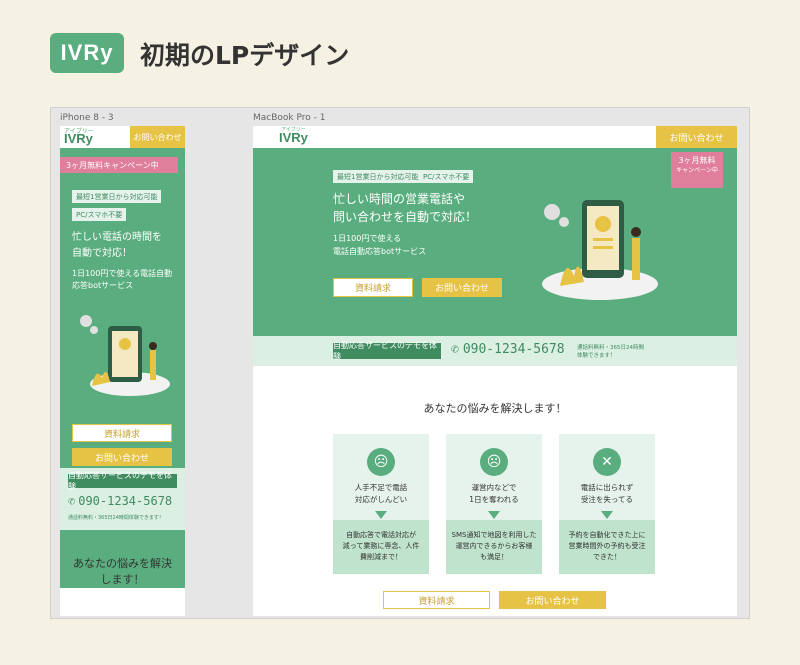 The width and height of the screenshot is (800, 665). What do you see at coordinates (87, 118) in the screenshot?
I see `mobile-frame-label: iPhone 8 - 3` at bounding box center [87, 118].